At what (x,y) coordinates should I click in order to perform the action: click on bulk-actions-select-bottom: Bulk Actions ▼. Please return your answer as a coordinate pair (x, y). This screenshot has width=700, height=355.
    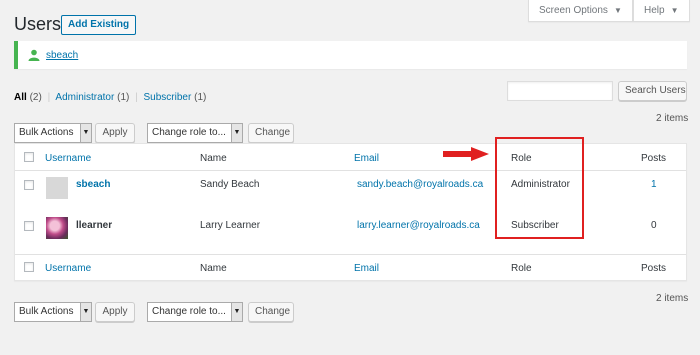
    Looking at the image, I should click on (53, 312).